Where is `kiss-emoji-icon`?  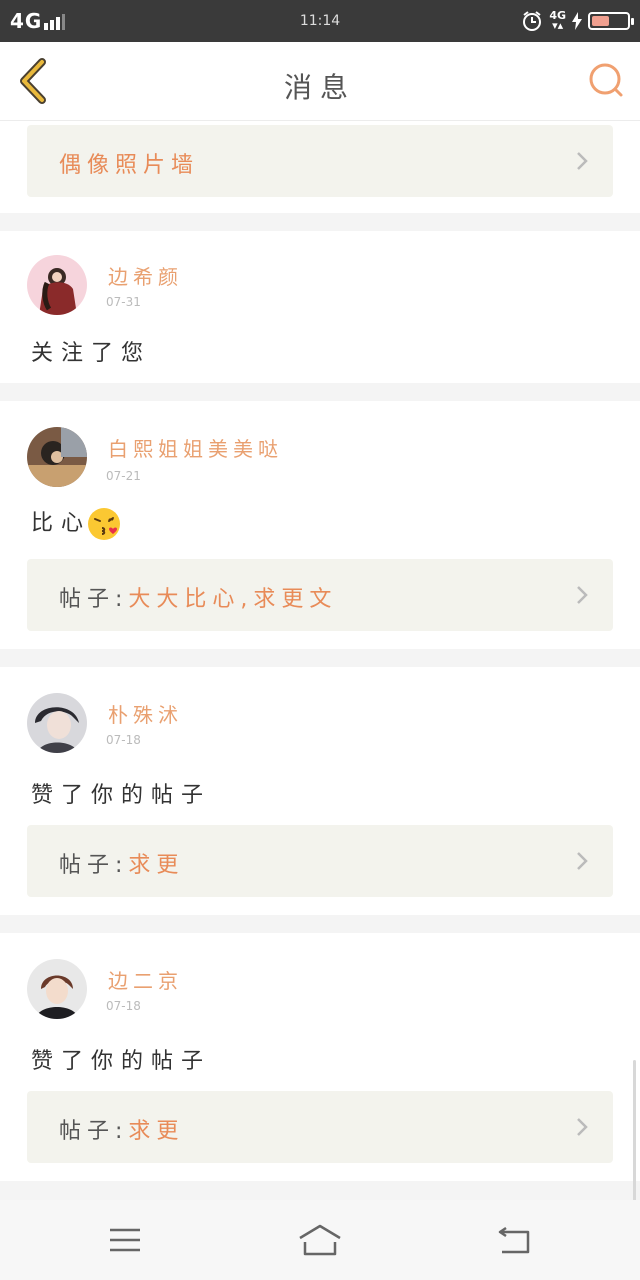
kiss-emoji-icon is located at coordinates (104, 524).